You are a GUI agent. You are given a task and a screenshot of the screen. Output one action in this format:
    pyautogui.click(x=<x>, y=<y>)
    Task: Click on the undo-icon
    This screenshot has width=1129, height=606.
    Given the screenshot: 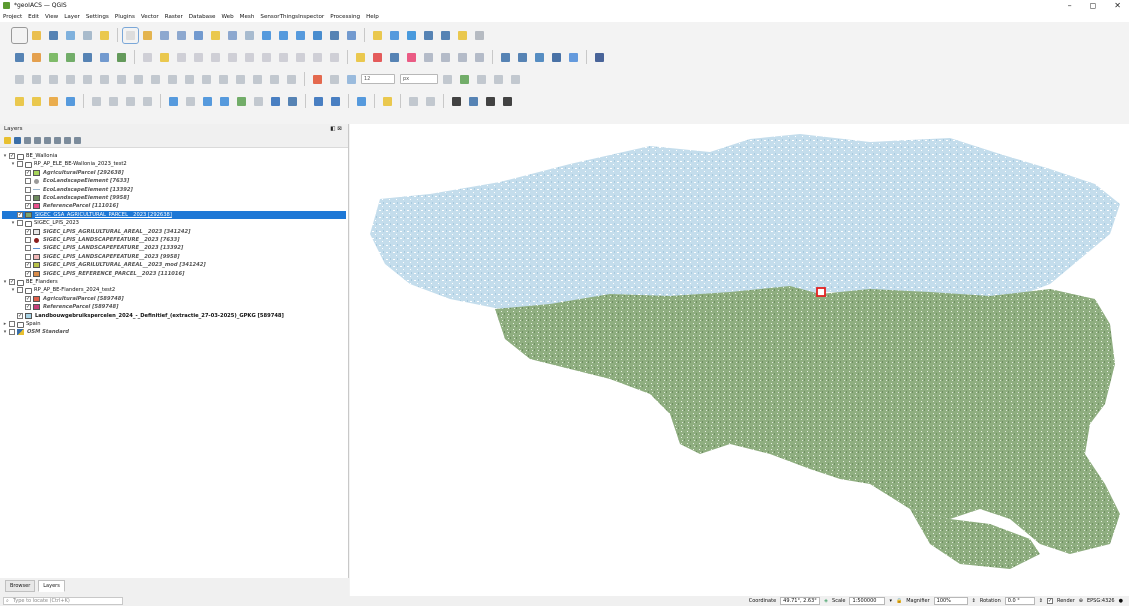 What is the action you would take?
    pyautogui.click(x=317, y=57)
    